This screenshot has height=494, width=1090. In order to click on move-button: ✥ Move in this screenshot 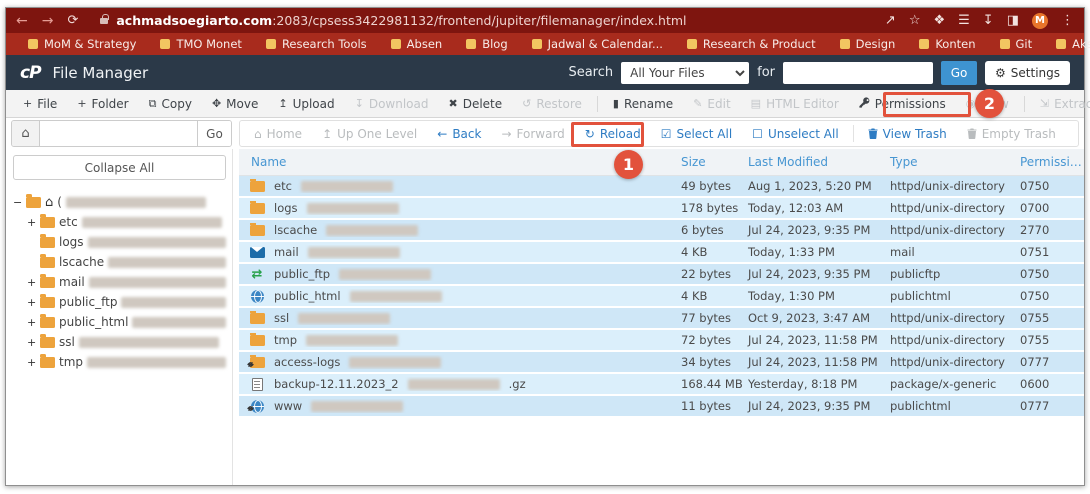, I will do `click(235, 103)`.